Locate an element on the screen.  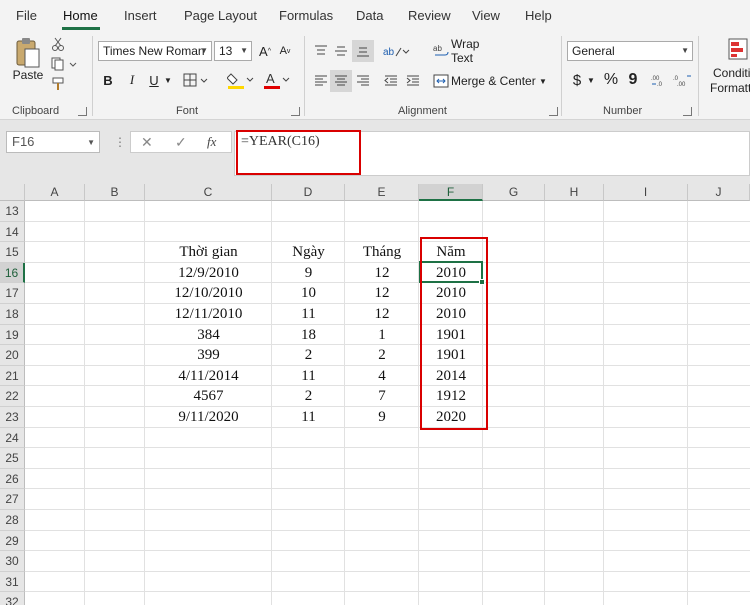
enter-icon: ✓ is located at coordinates (181, 142).